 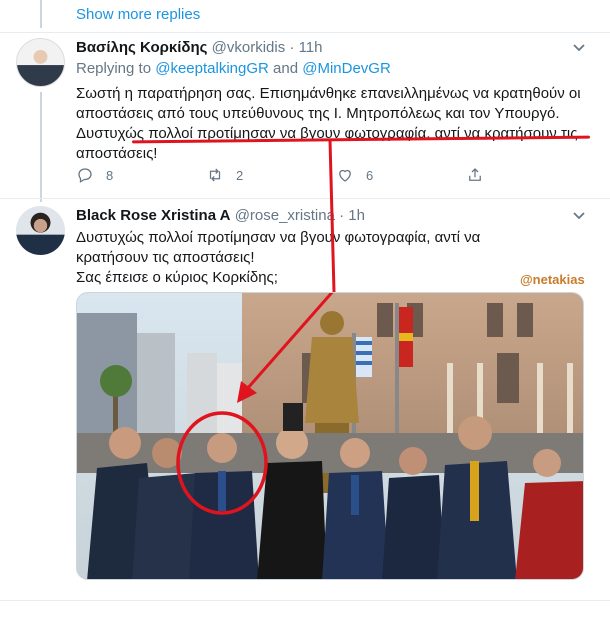 What do you see at coordinates (138, 14) in the screenshot?
I see `show-more-replies-link: Show more replies` at bounding box center [138, 14].